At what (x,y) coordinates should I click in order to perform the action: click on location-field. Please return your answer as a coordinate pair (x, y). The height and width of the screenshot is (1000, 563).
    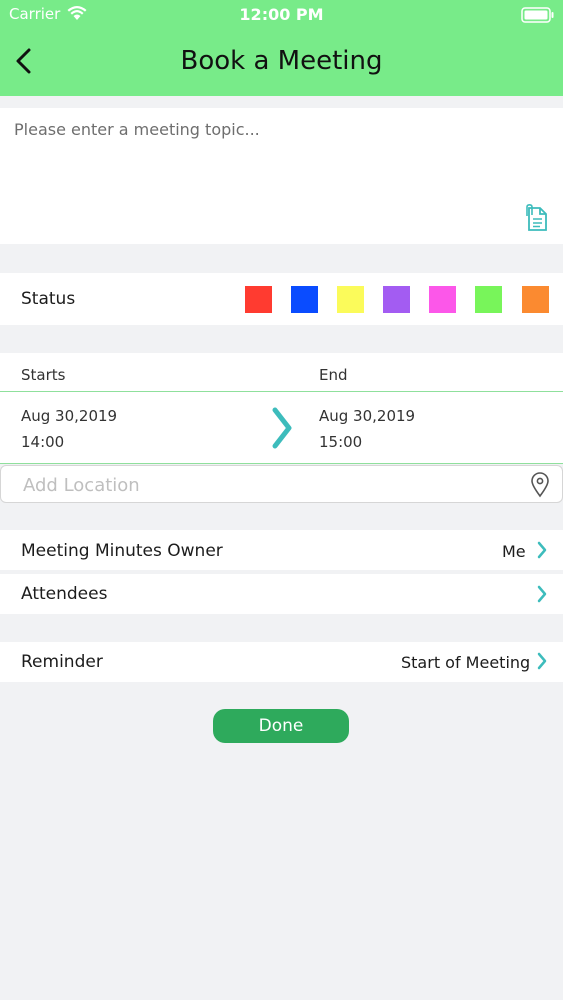
    Looking at the image, I should click on (281, 484).